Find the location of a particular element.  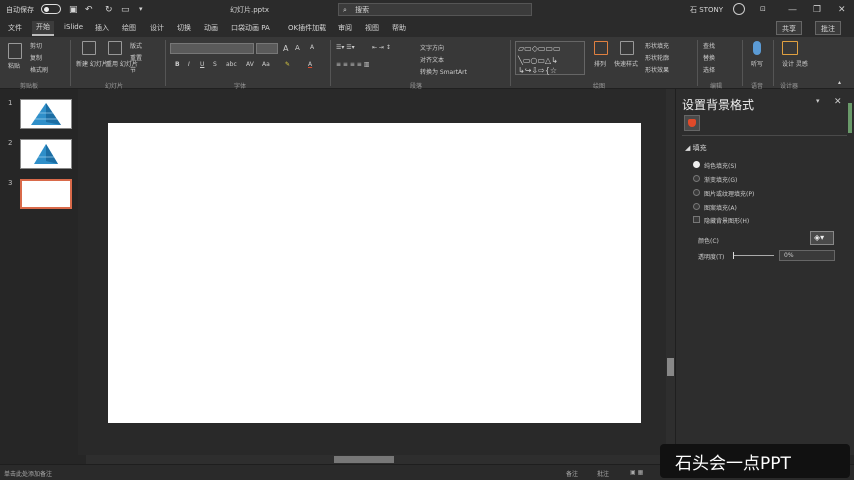

restore-icon: ❐ is located at coordinates (817, 10).